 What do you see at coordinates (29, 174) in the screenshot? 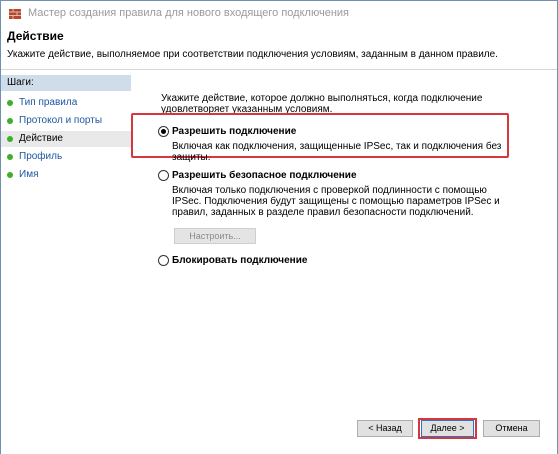
I see `sidebar-item-label: Имя` at bounding box center [29, 174].